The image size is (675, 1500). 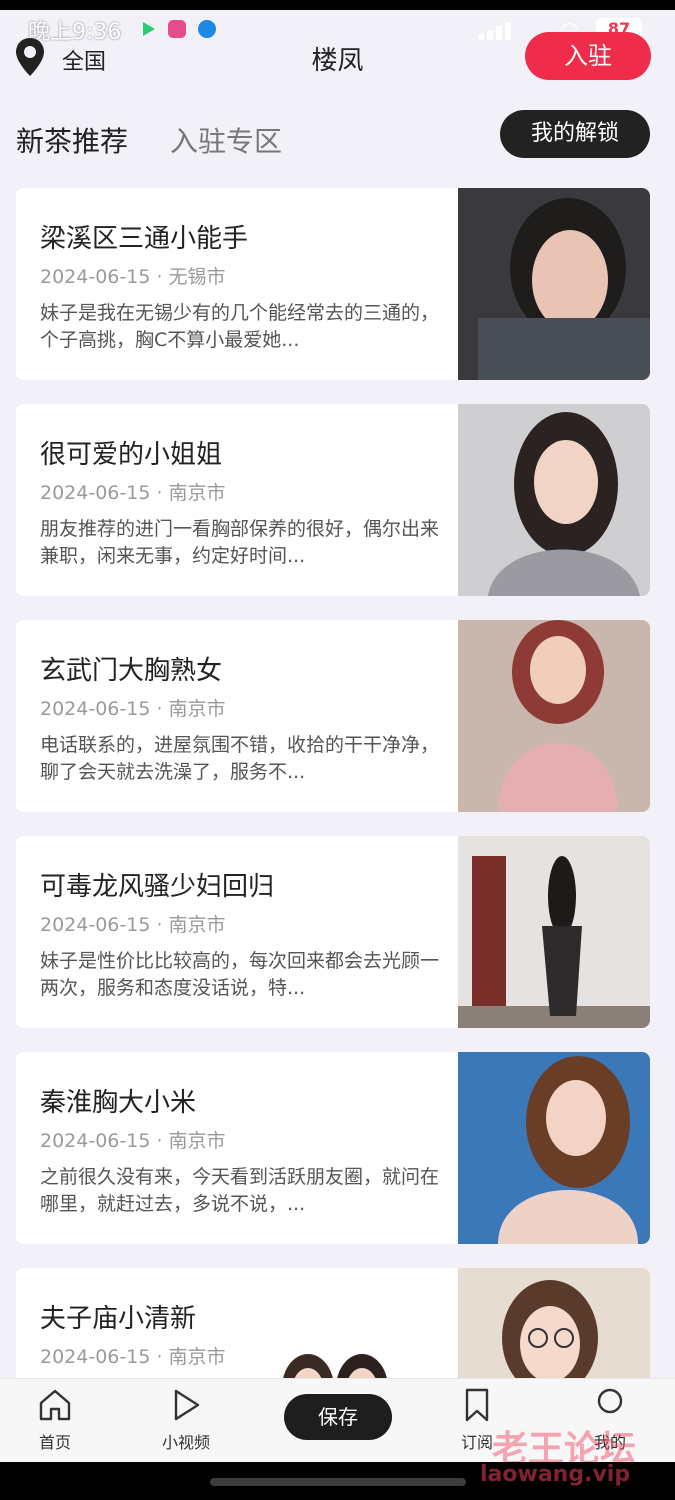 I want to click on post-title: 秦淮胸大小米, so click(x=118, y=1103).